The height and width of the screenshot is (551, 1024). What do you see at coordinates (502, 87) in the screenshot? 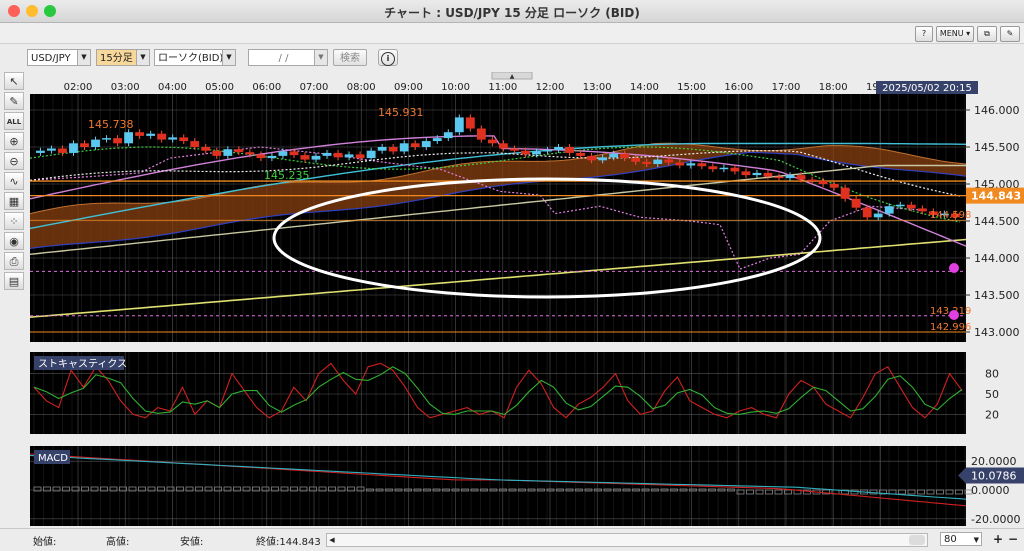
I see `time-label: 11:00` at bounding box center [502, 87].